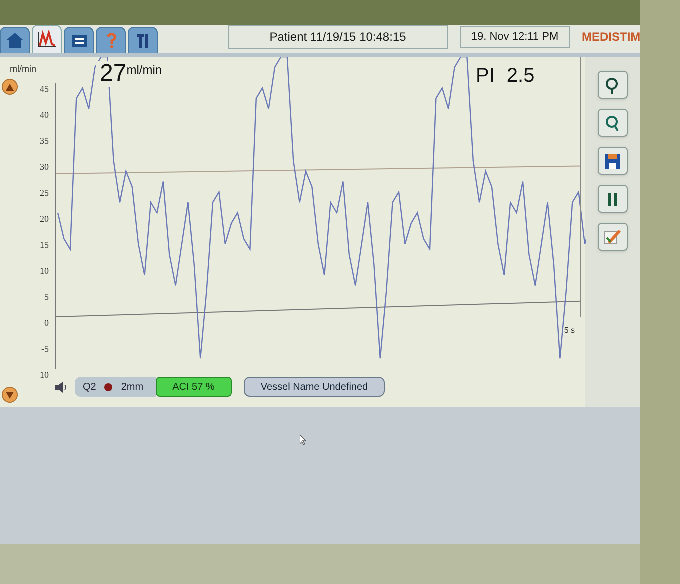 This screenshot has height=584, width=680. Describe the element at coordinates (303, 440) in the screenshot. I see `cursor-icon` at that location.